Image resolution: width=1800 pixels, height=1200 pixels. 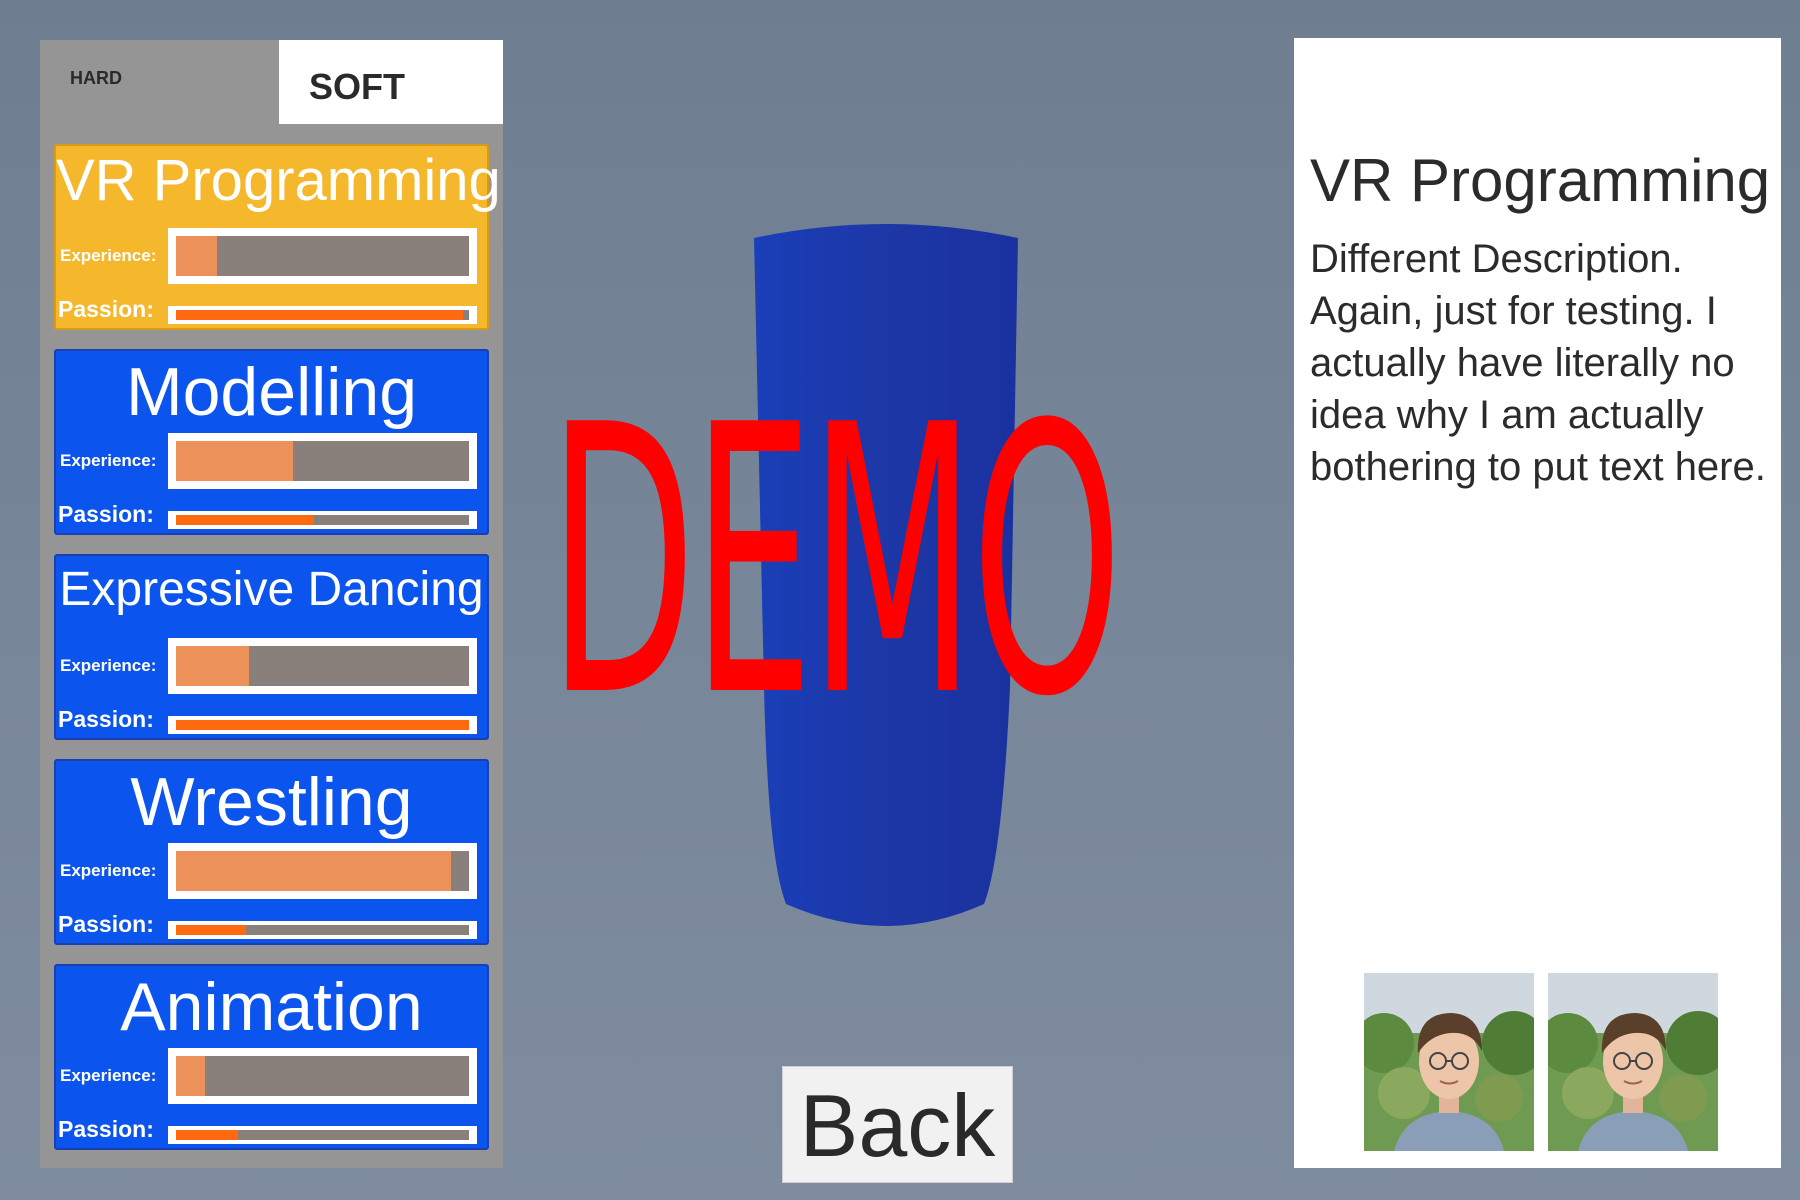 I want to click on info-title: VR Programming, so click(x=1540, y=180).